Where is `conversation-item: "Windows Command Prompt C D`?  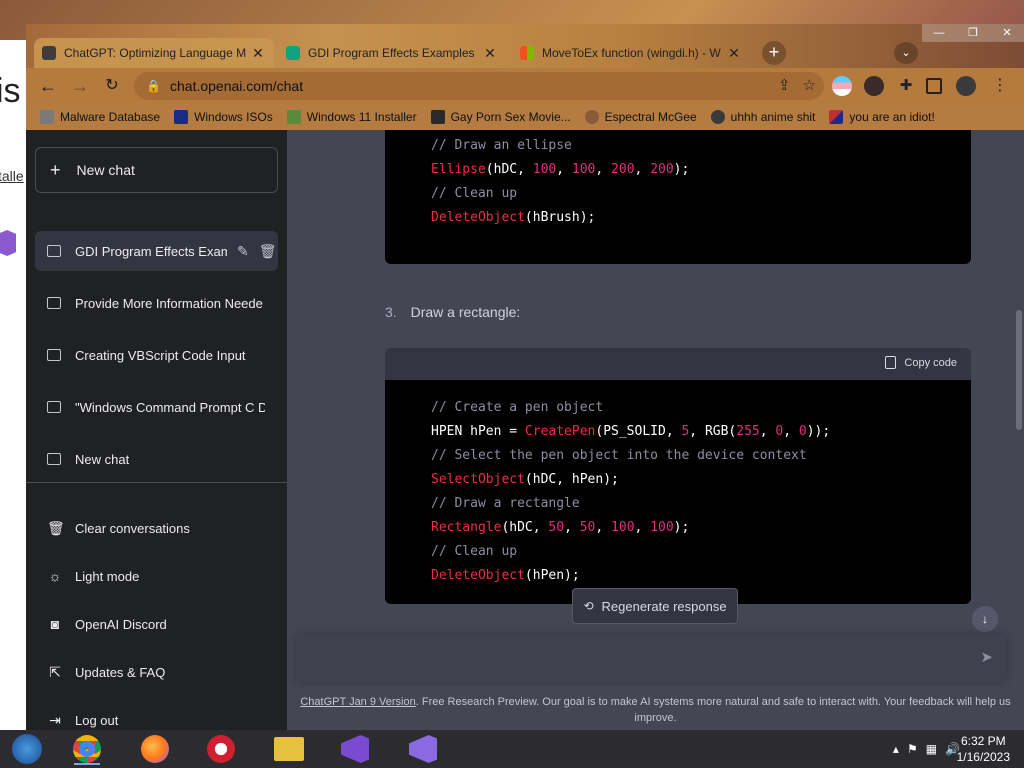 conversation-item: "Windows Command Prompt C D is located at coordinates (156, 407).